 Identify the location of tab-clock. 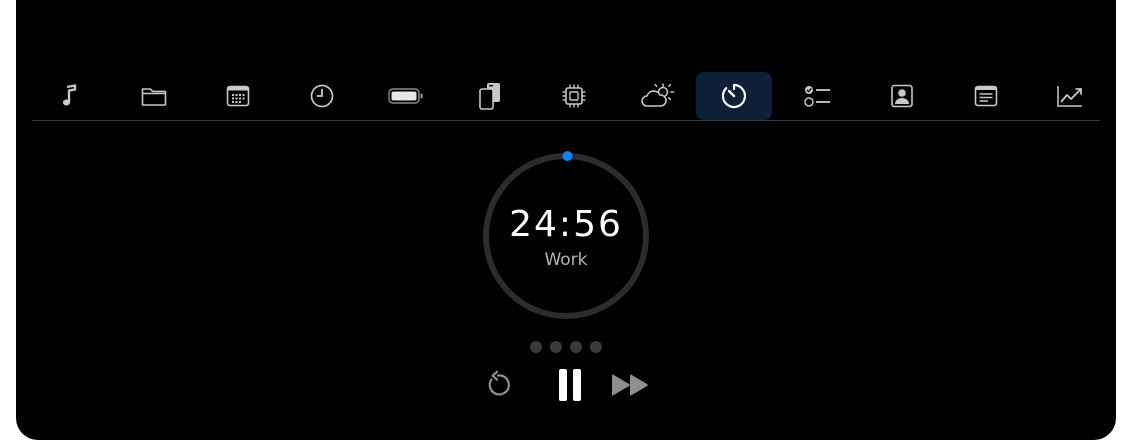
(322, 96).